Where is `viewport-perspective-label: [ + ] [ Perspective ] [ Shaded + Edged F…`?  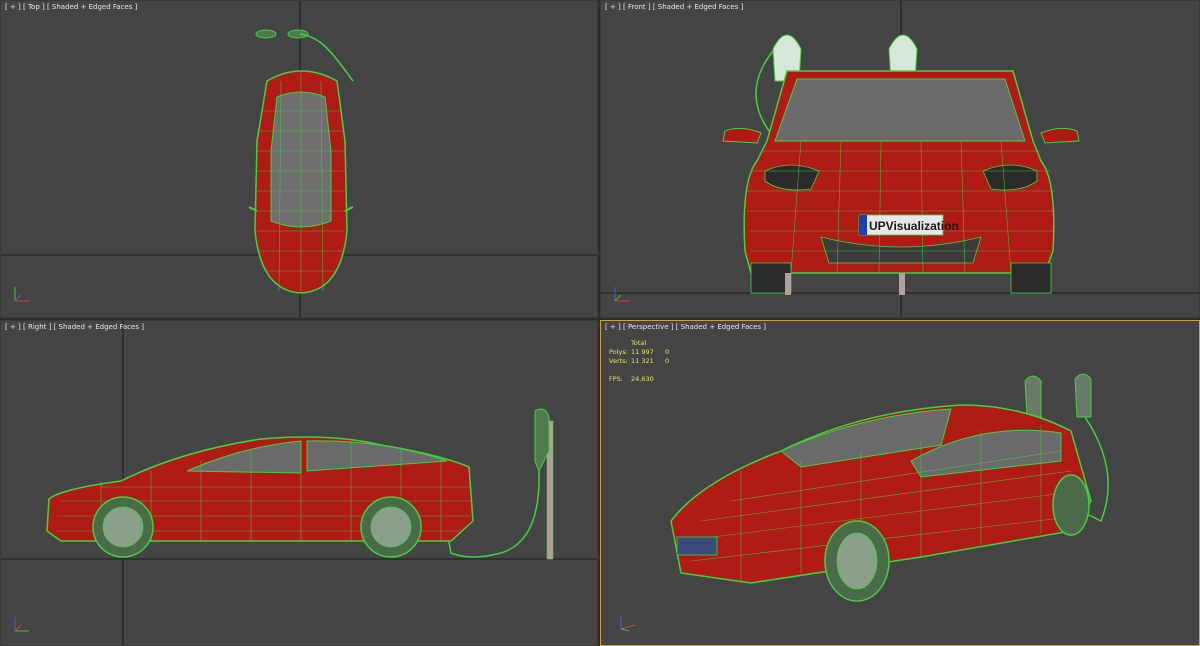 viewport-perspective-label: [ + ] [ Perspective ] [ Shaded + Edged F… is located at coordinates (685, 327).